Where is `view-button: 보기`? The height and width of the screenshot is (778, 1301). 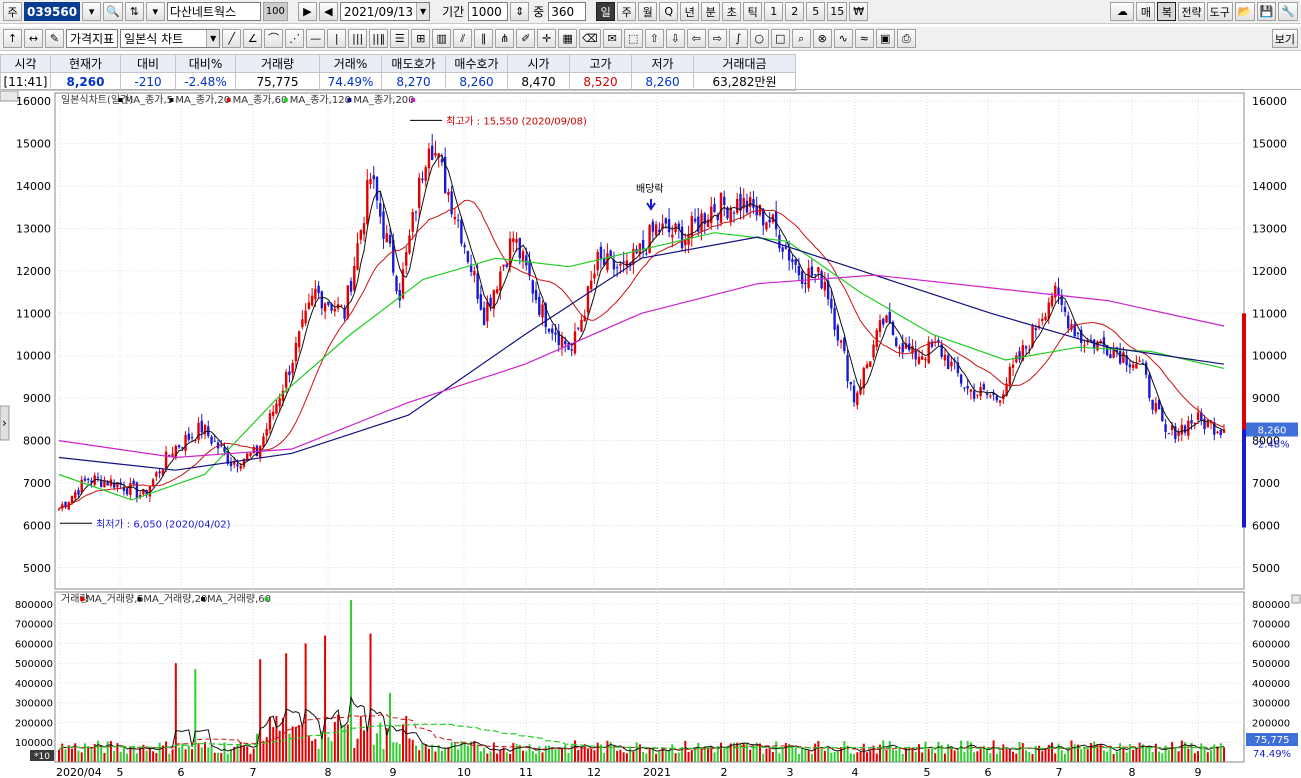 view-button: 보기 is located at coordinates (1284, 38).